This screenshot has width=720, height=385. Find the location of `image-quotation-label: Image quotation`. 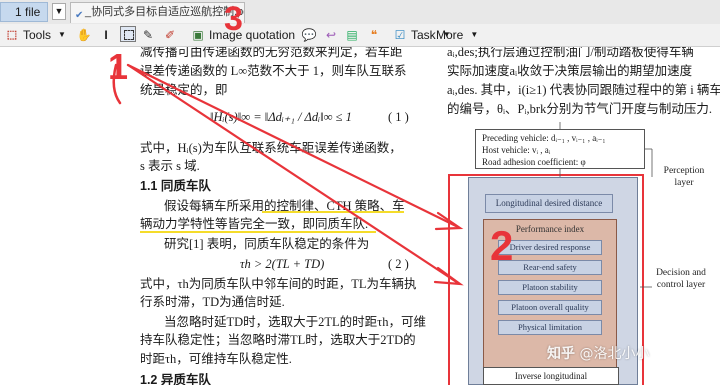

image-quotation-label: Image quotation is located at coordinates (252, 35).